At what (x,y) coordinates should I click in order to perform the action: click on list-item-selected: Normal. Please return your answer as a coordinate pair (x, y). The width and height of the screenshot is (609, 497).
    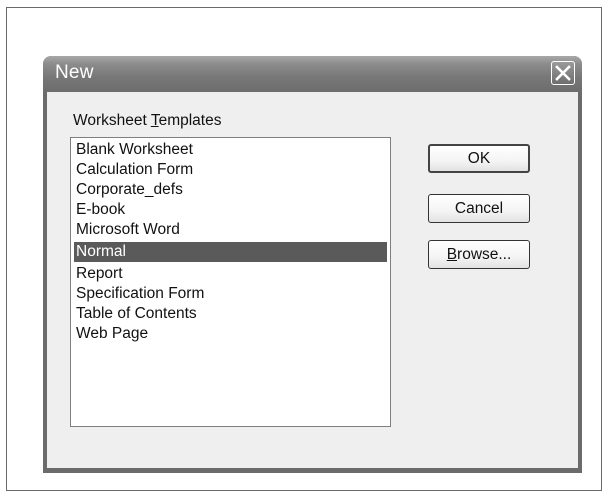
    Looking at the image, I should click on (230, 252).